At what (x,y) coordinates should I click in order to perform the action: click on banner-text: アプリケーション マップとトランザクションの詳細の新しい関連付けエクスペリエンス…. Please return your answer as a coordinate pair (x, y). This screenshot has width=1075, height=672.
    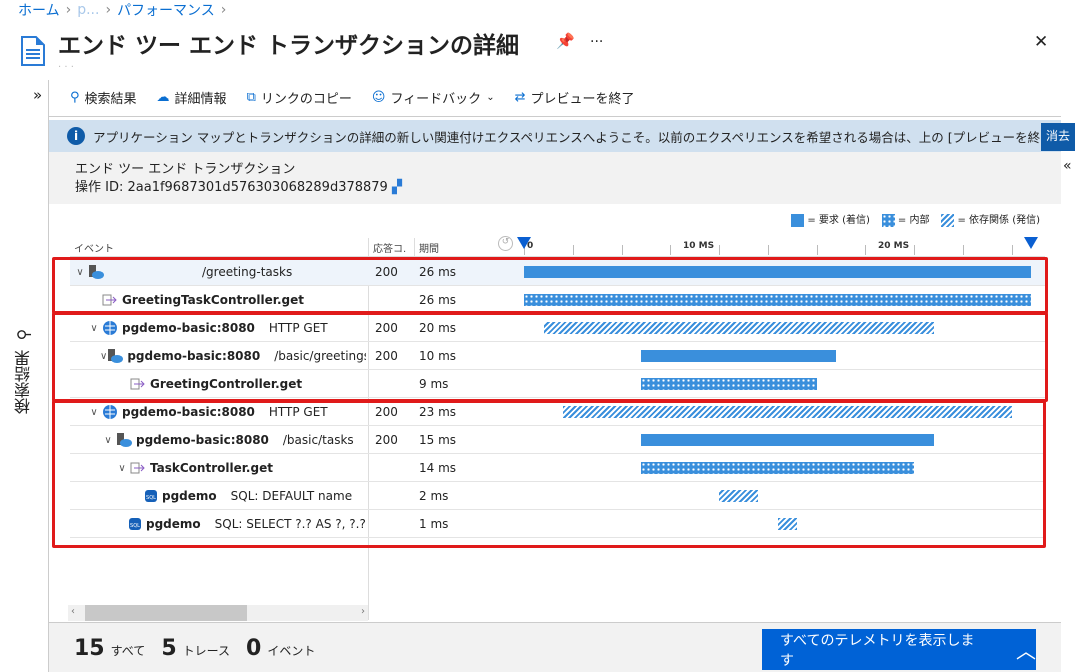
    Looking at the image, I should click on (572, 137).